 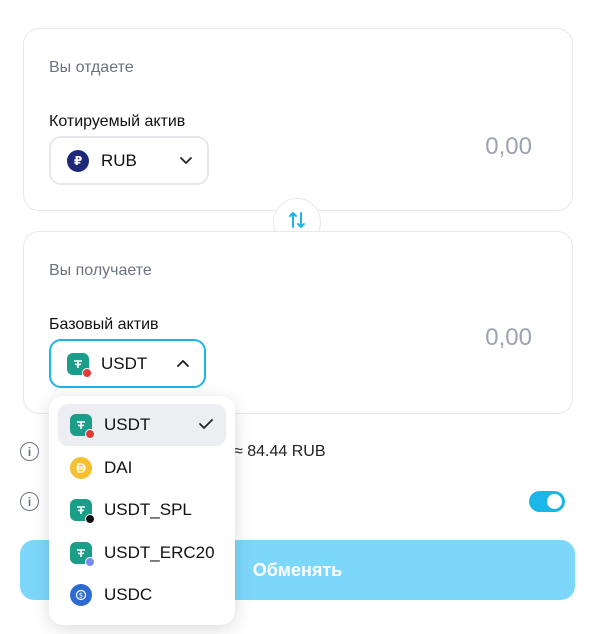 What do you see at coordinates (117, 121) in the screenshot?
I see `quote-asset-label: Котируемый актив` at bounding box center [117, 121].